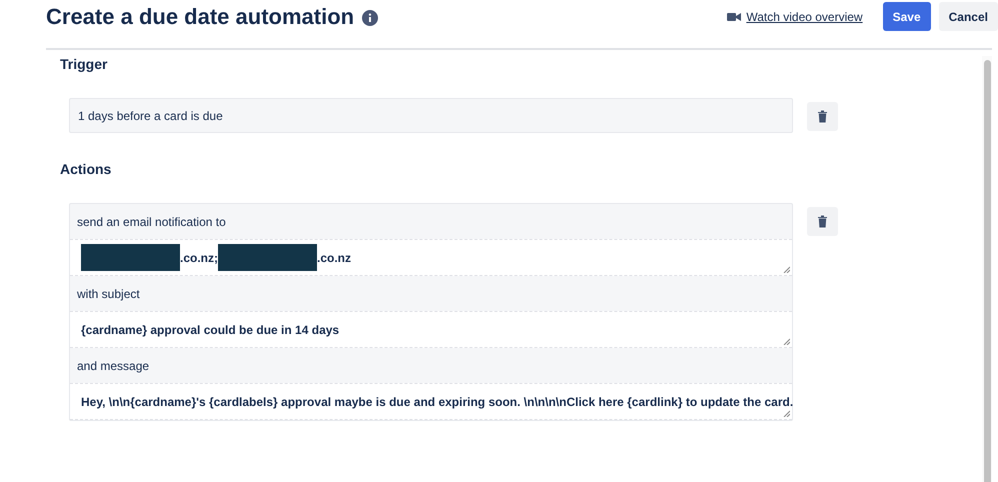 The width and height of the screenshot is (998, 482). I want to click on video-camera-icon, so click(734, 17).